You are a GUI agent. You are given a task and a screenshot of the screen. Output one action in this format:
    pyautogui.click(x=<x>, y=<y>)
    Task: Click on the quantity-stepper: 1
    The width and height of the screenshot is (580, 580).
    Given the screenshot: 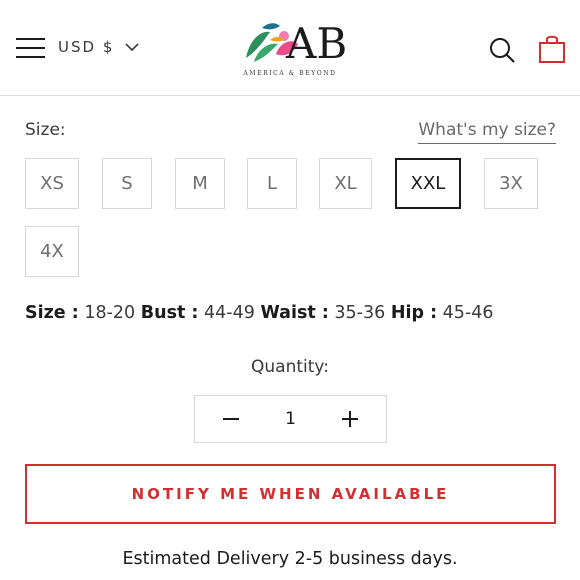 What is the action you would take?
    pyautogui.click(x=290, y=419)
    